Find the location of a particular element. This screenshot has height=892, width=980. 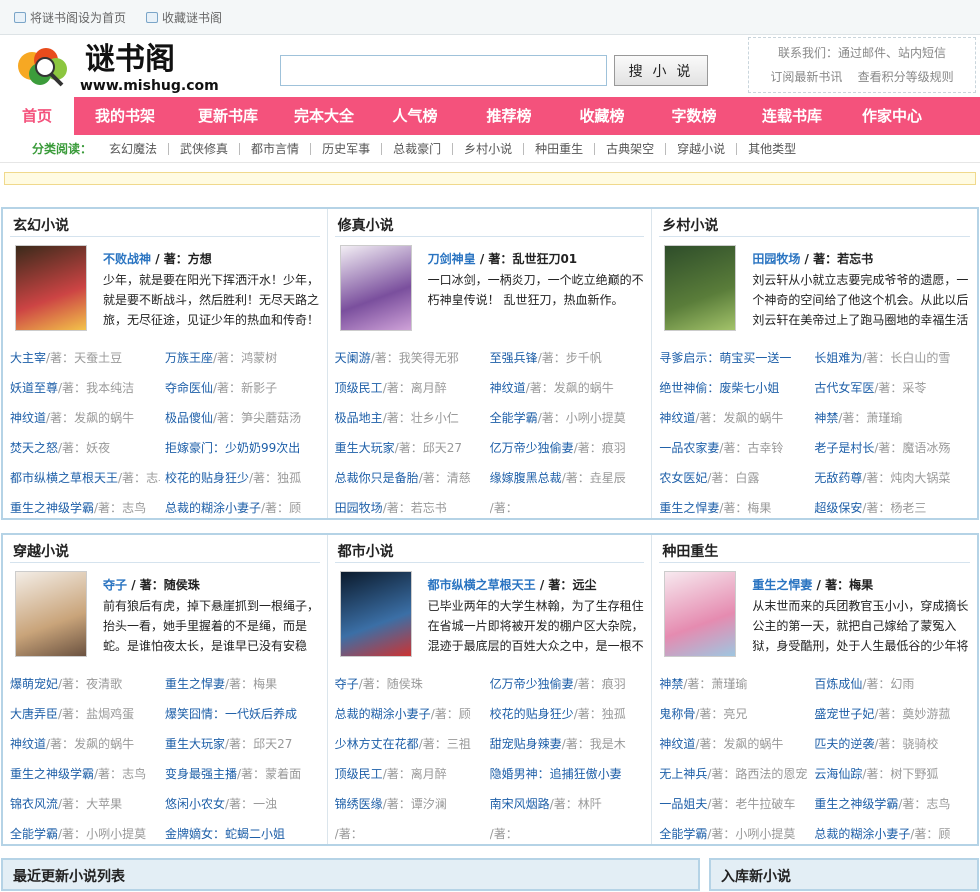

subscribe-link: 订阅最新书讯 is located at coordinates (806, 77).